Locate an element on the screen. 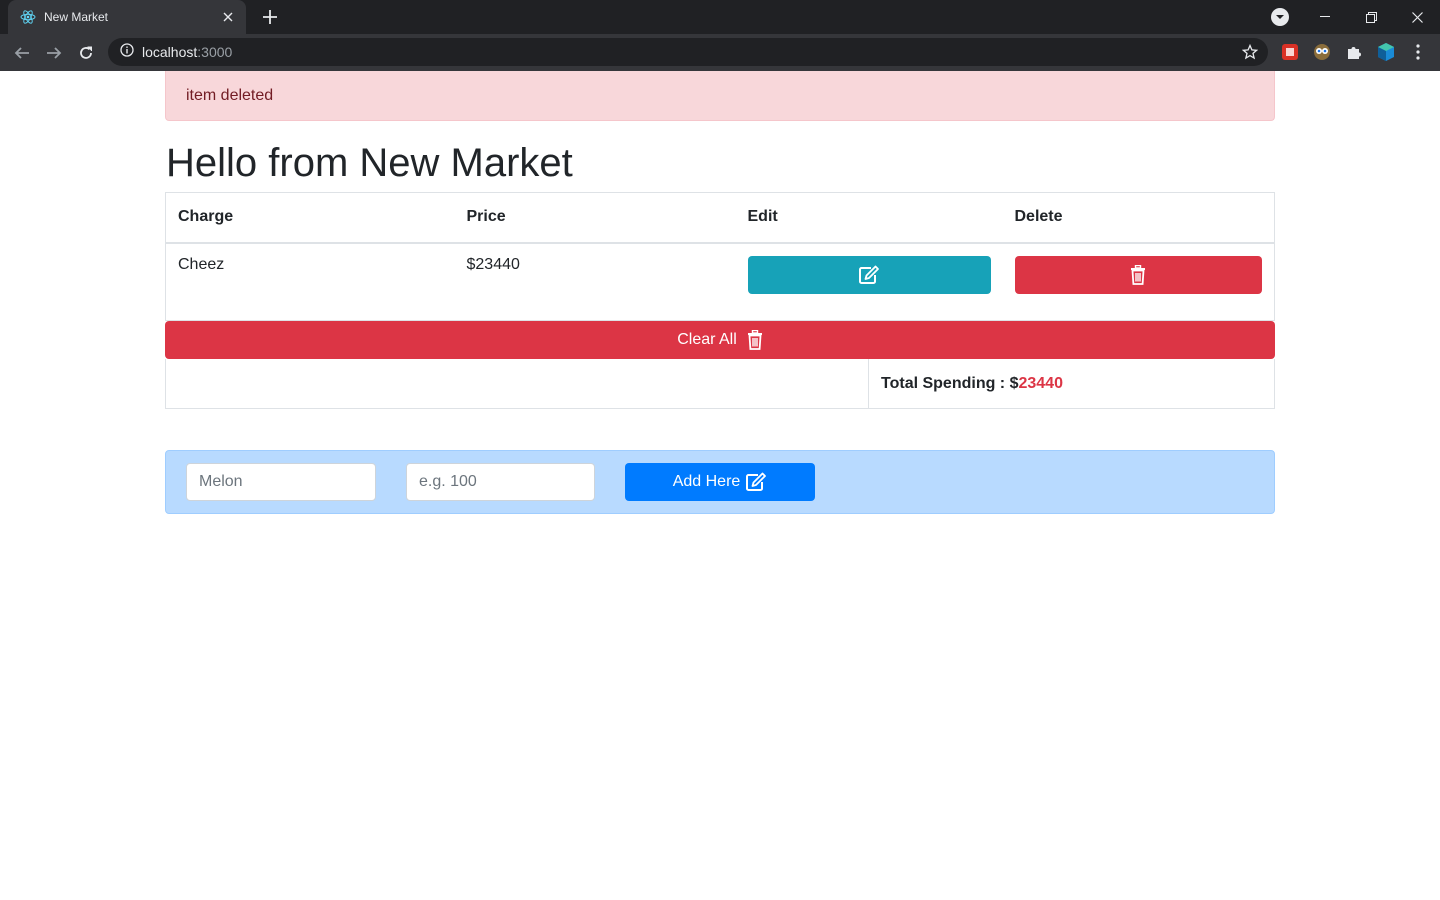  header-charge: Charge is located at coordinates (310, 218).